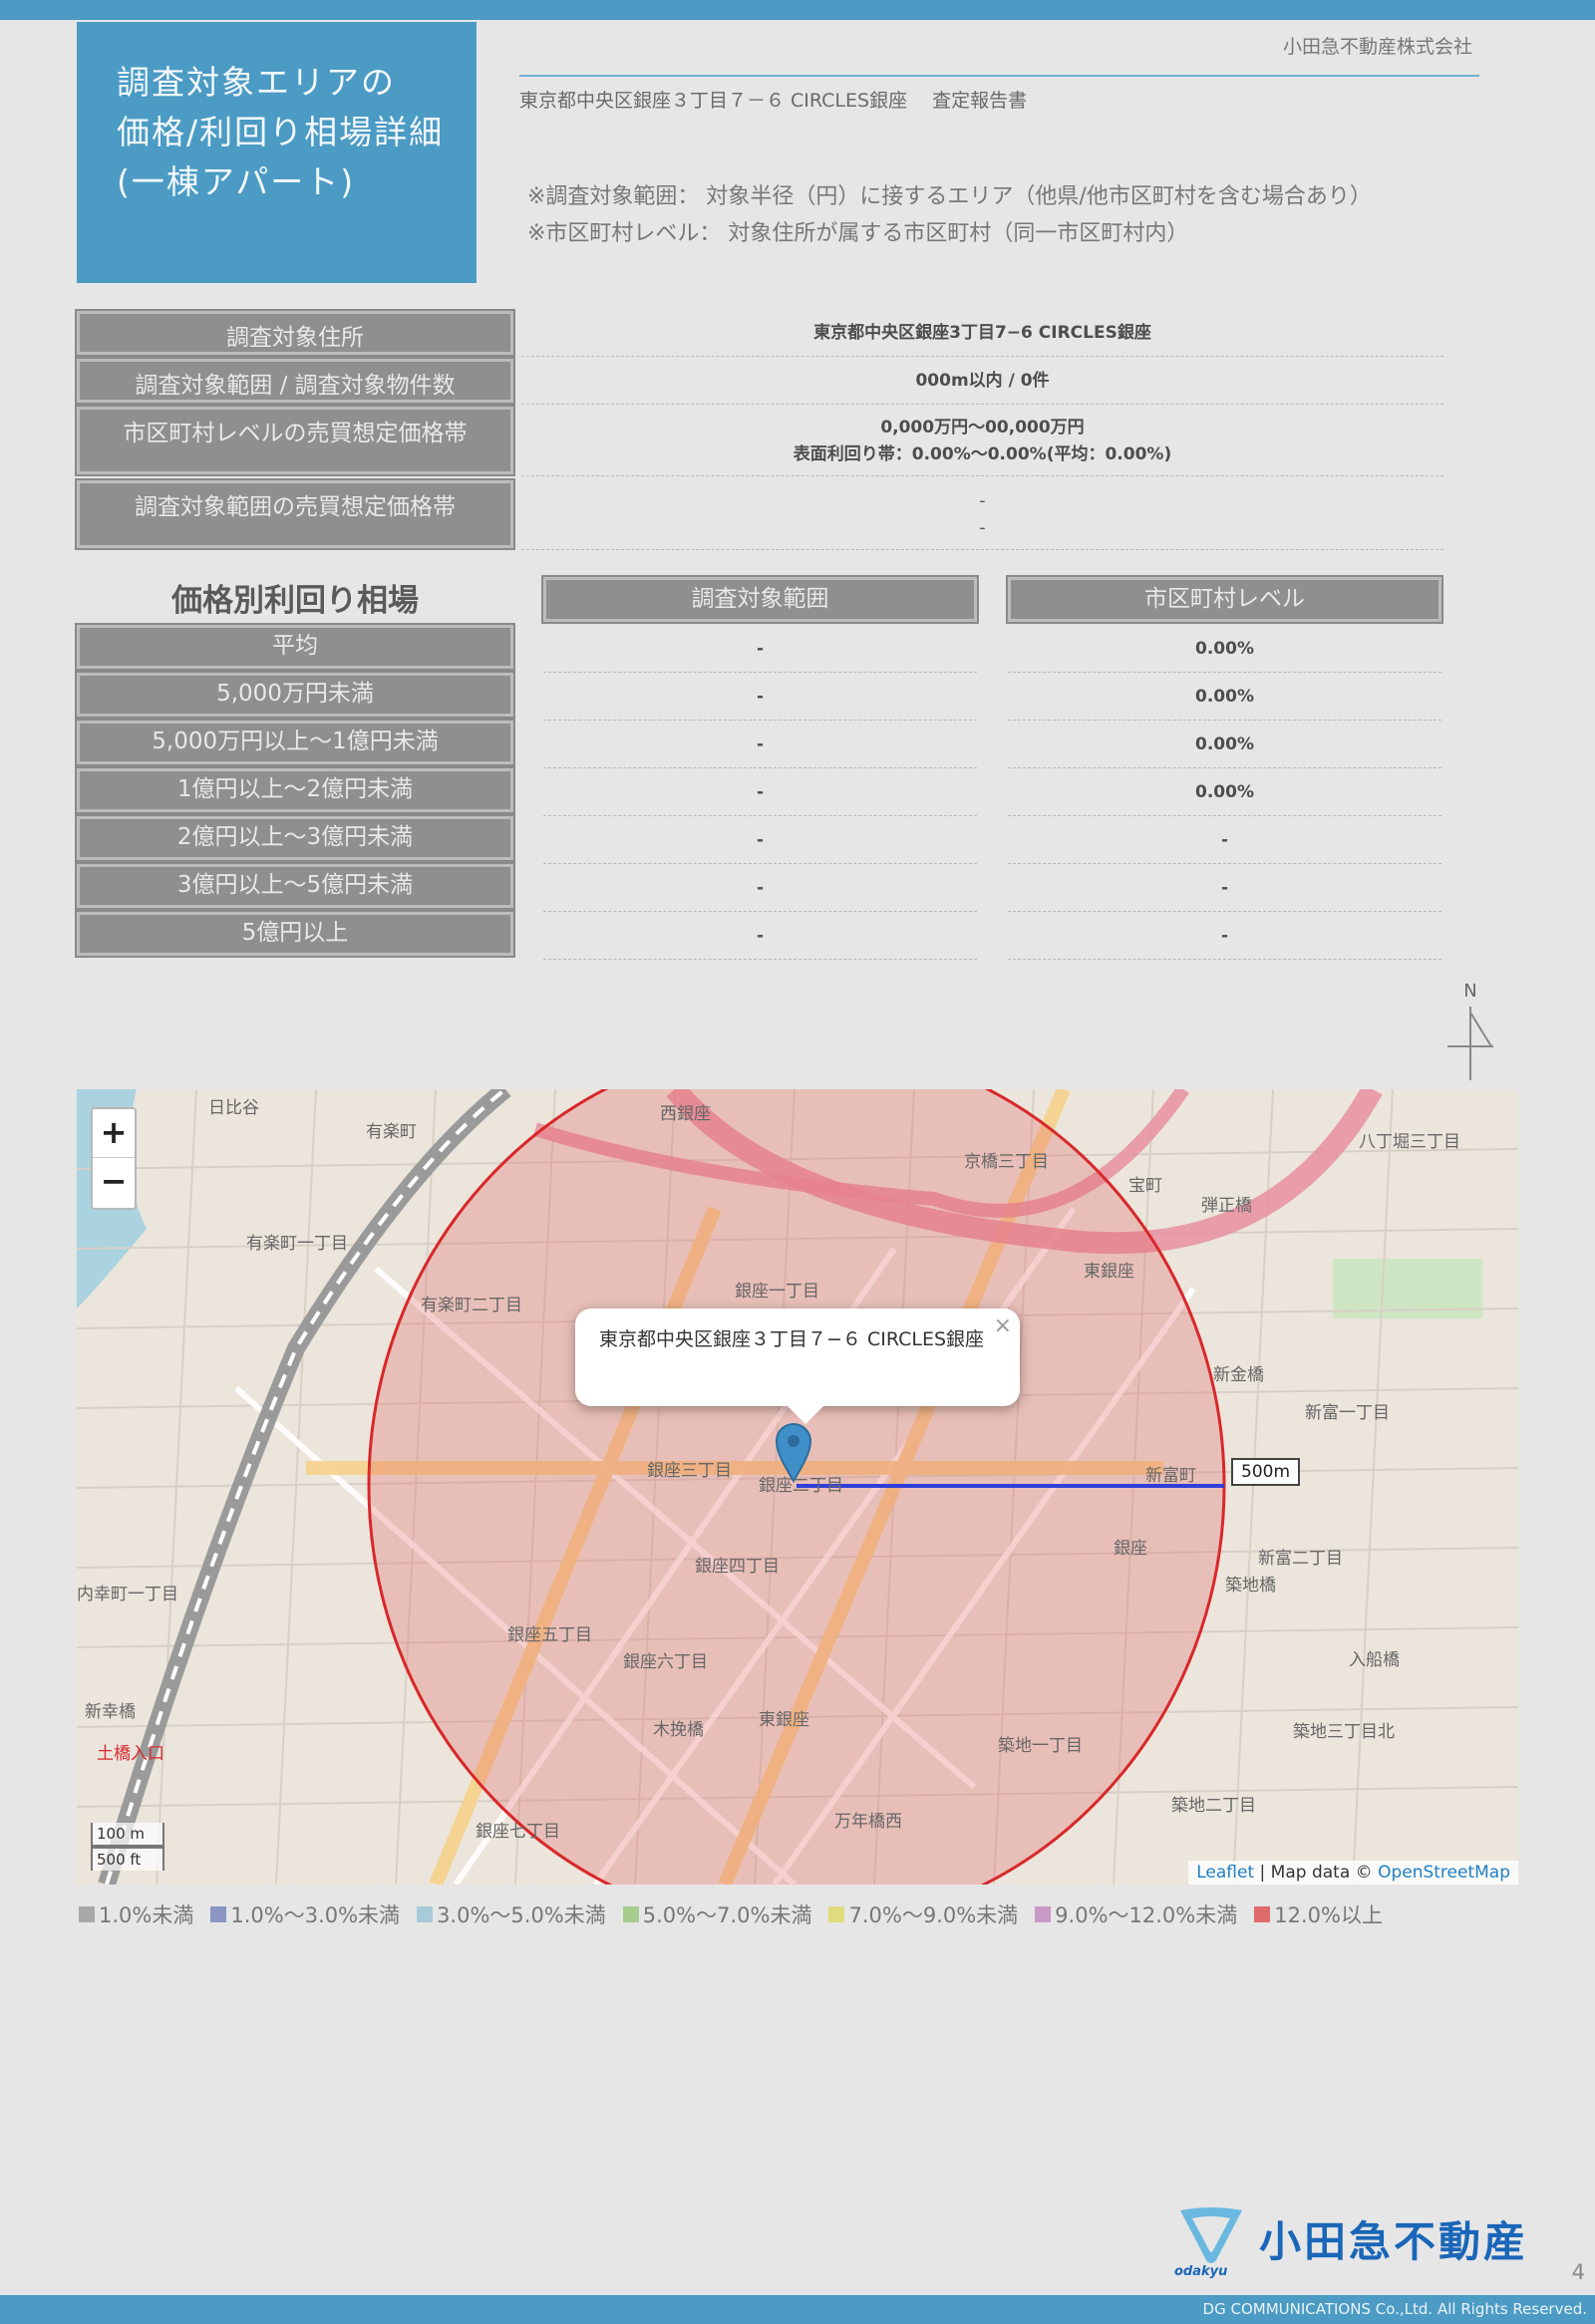 The image size is (1595, 2324). What do you see at coordinates (982, 427) in the screenshot?
I see `summary-value-muni-price-line-1: 0,000万円～00,000万円` at bounding box center [982, 427].